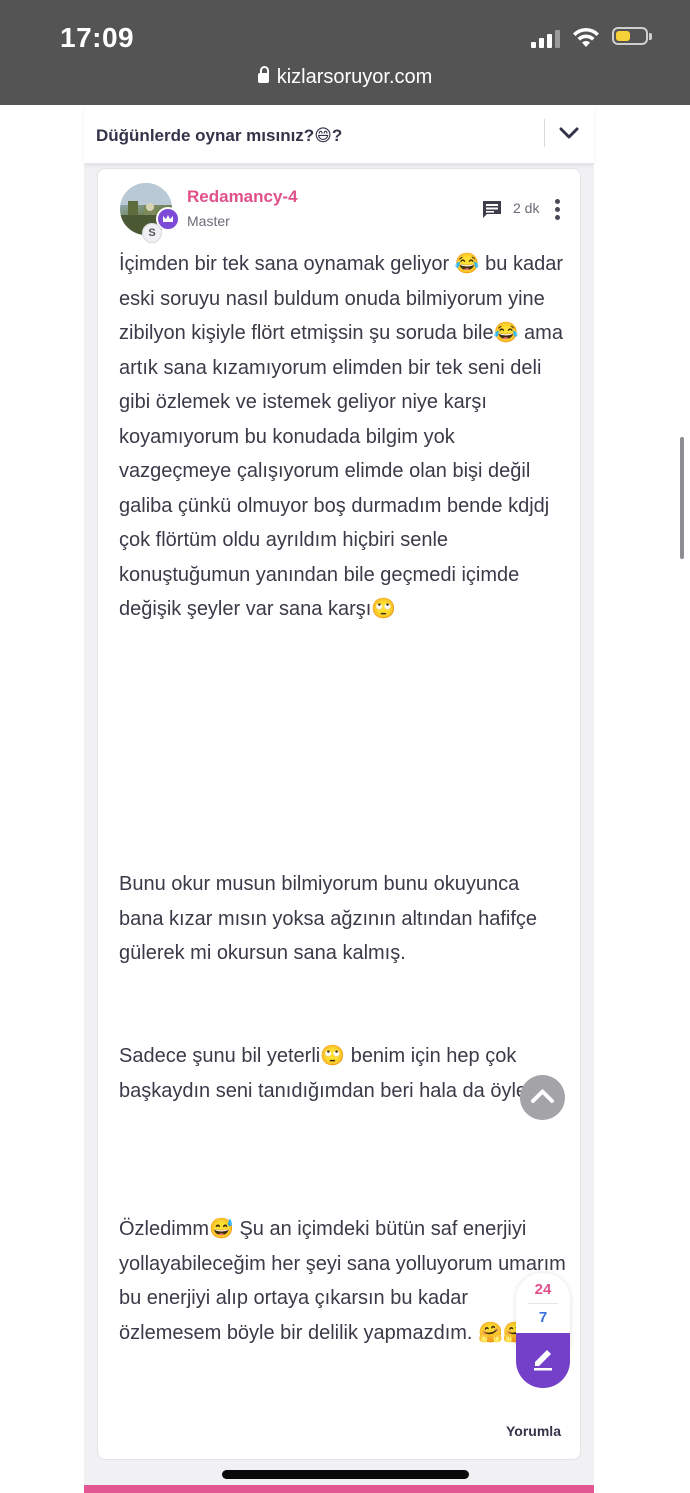 Image resolution: width=690 pixels, height=1493 pixels. I want to click on question-title: Düğünlerde oynar mısınız?😄?, so click(219, 136).